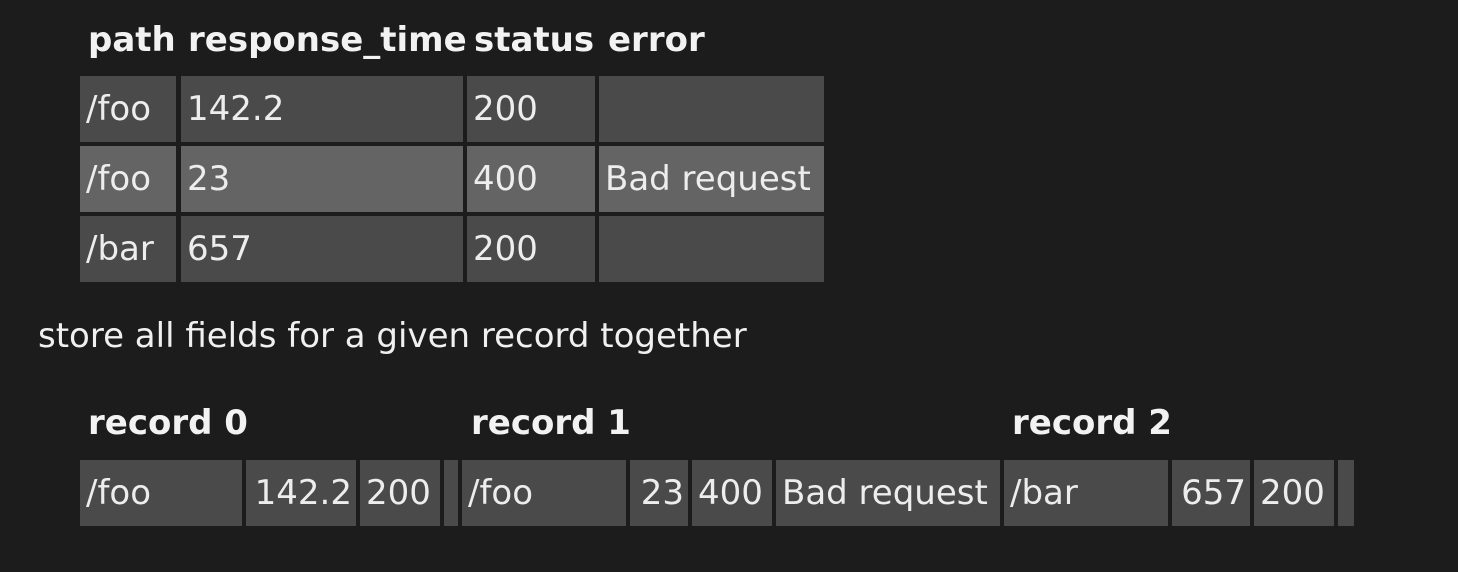 The width and height of the screenshot is (1458, 572). I want to click on col-header-status: status, so click(534, 40).